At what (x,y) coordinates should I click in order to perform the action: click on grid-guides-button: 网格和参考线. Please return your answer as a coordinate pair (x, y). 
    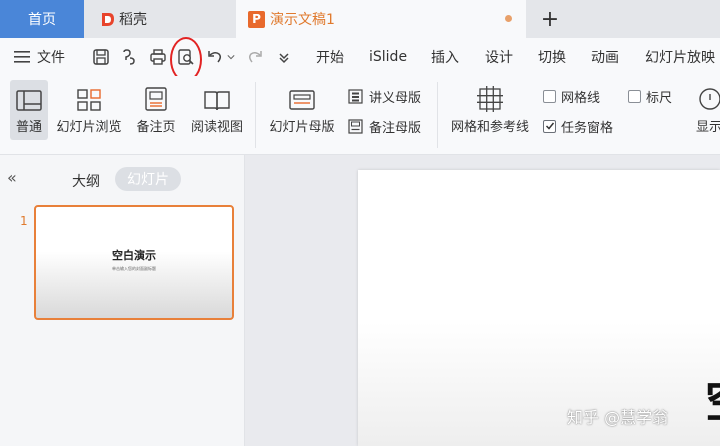
    Looking at the image, I should click on (490, 110).